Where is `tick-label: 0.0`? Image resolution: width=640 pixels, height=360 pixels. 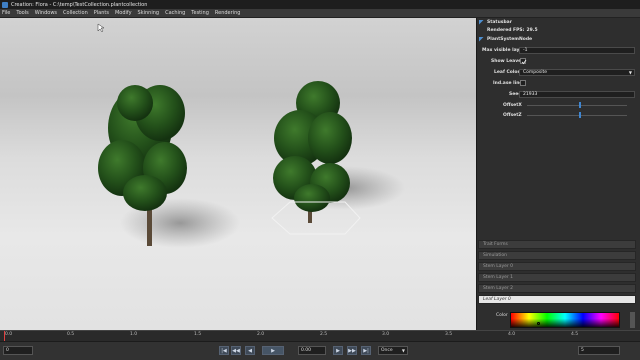
tick-label: 0.0 is located at coordinates (9, 334).